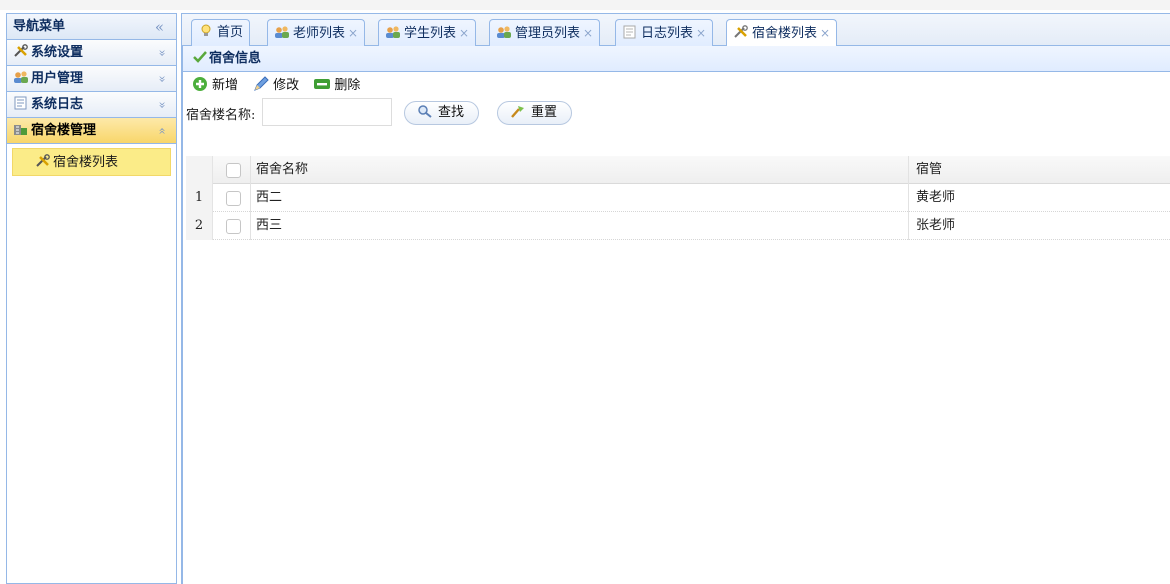  Describe the element at coordinates (929, 170) in the screenshot. I see `column-header-manager: 宿管` at that location.